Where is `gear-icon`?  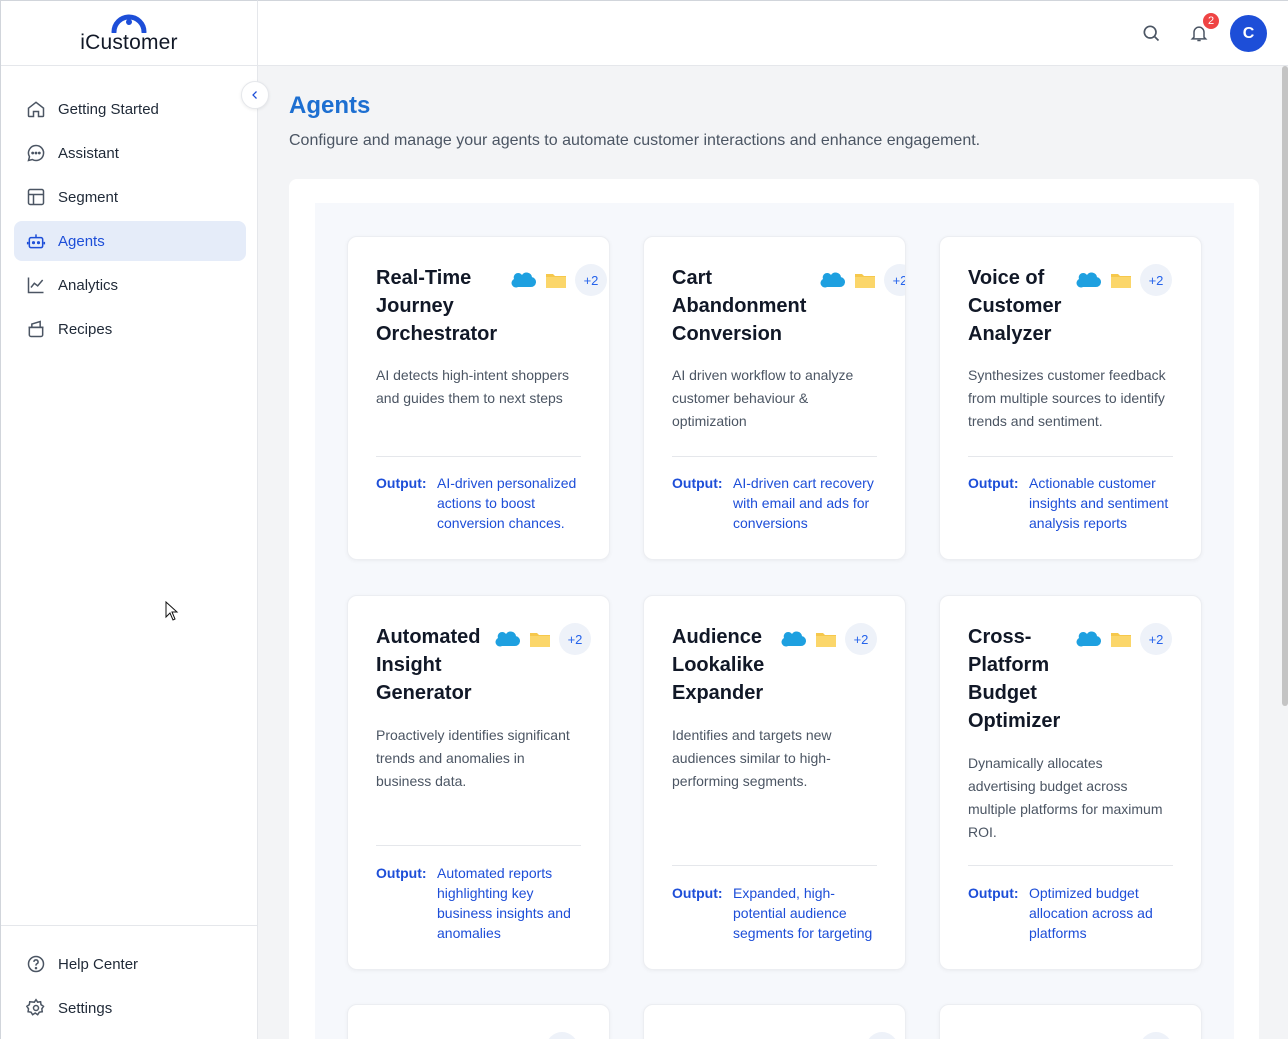
gear-icon is located at coordinates (36, 1008).